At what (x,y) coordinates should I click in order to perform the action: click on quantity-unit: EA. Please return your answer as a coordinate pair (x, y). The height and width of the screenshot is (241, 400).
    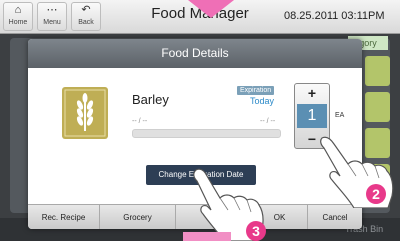
    Looking at the image, I should click on (340, 115).